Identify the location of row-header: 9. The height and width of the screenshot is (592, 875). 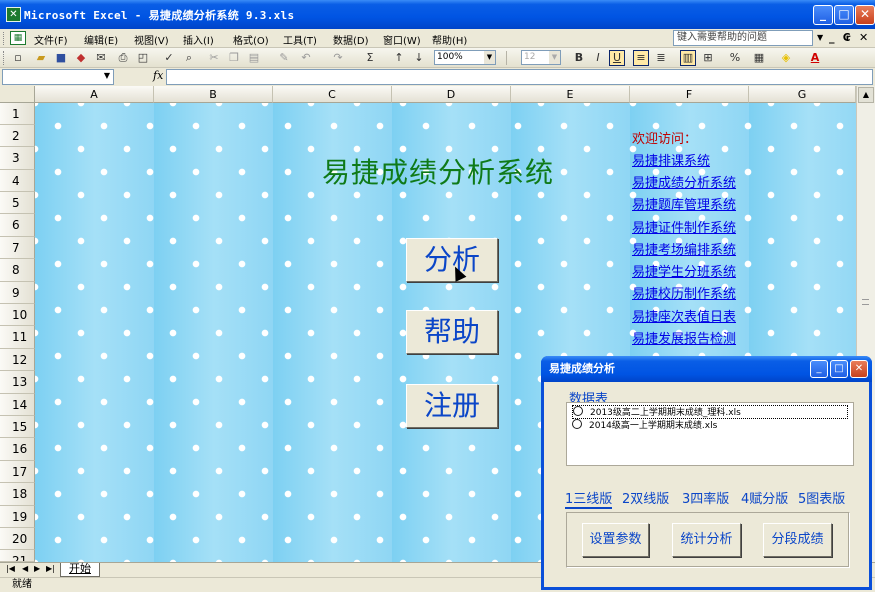
(17, 293).